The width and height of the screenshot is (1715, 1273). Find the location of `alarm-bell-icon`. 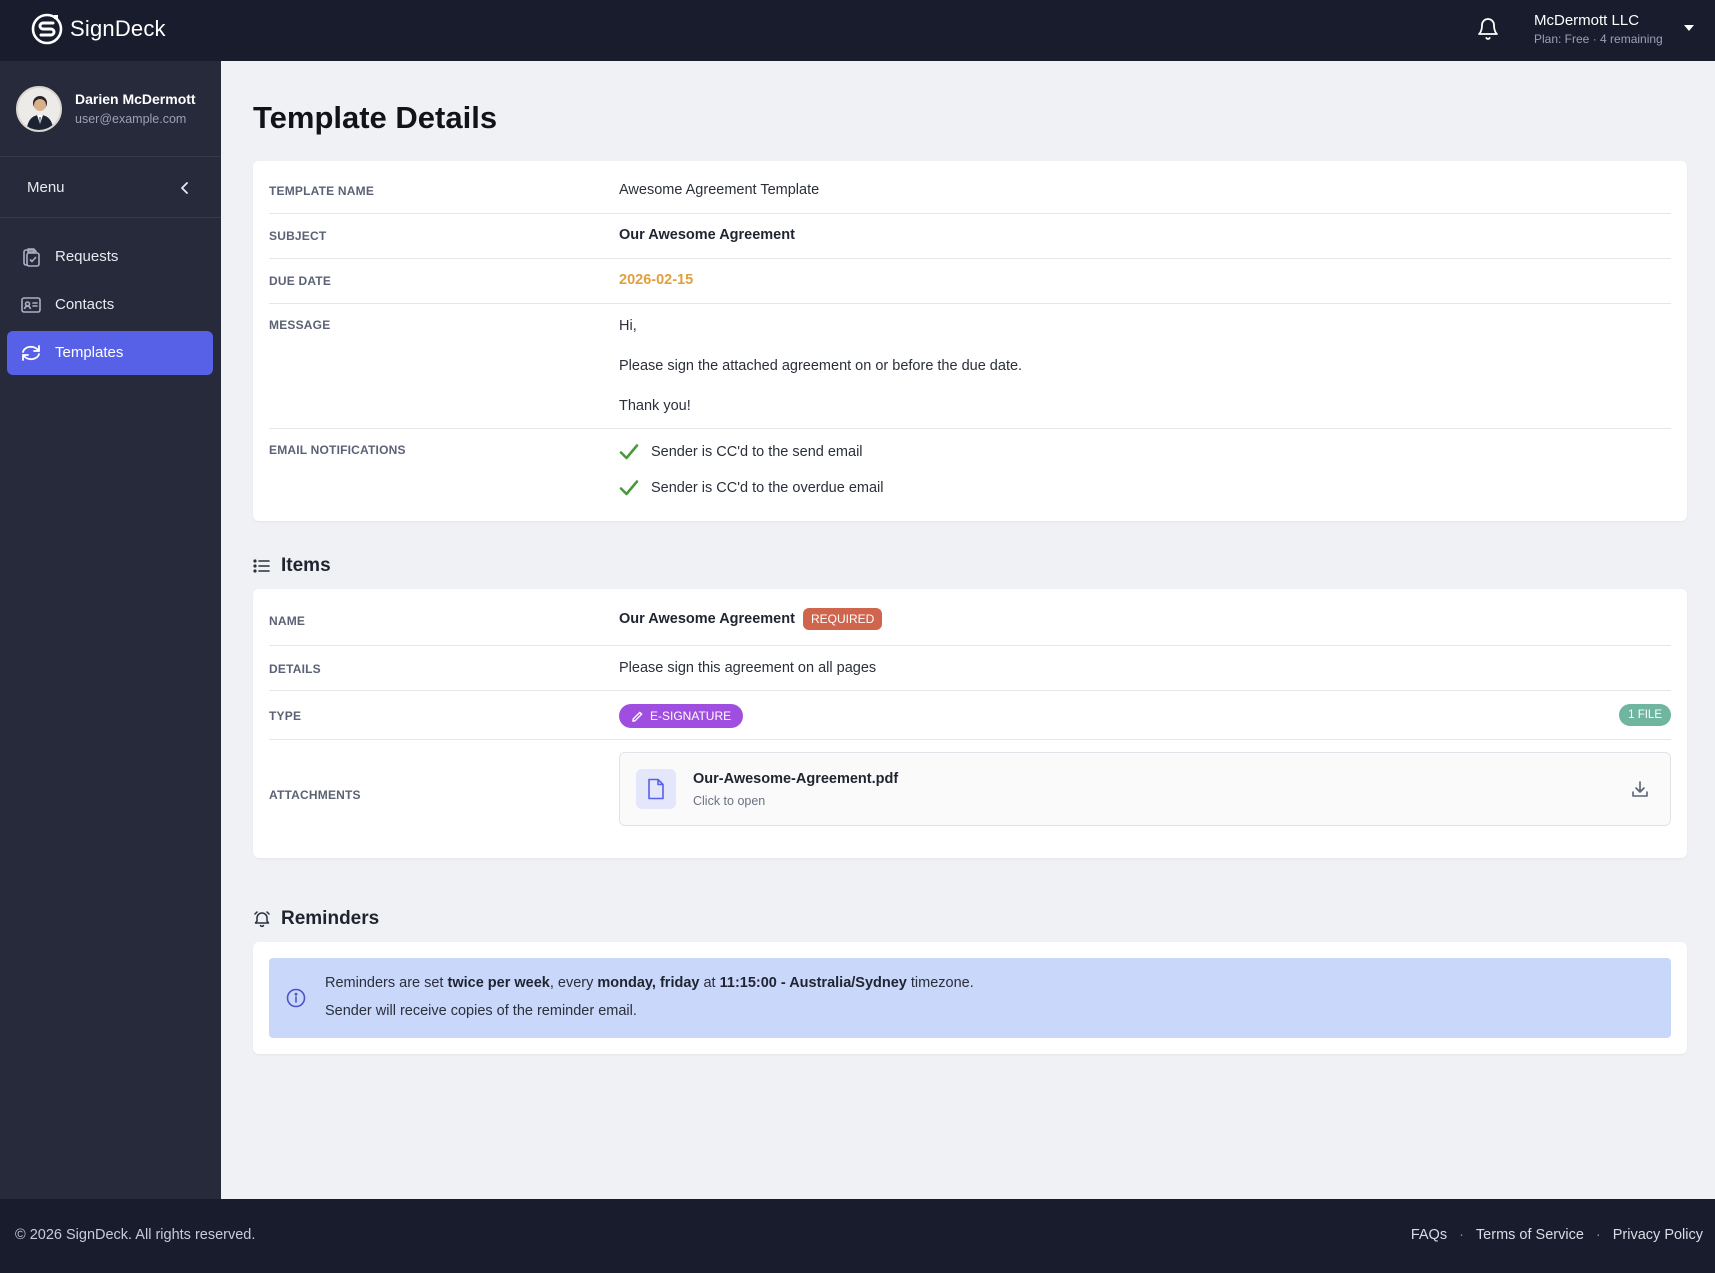

alarm-bell-icon is located at coordinates (262, 919).